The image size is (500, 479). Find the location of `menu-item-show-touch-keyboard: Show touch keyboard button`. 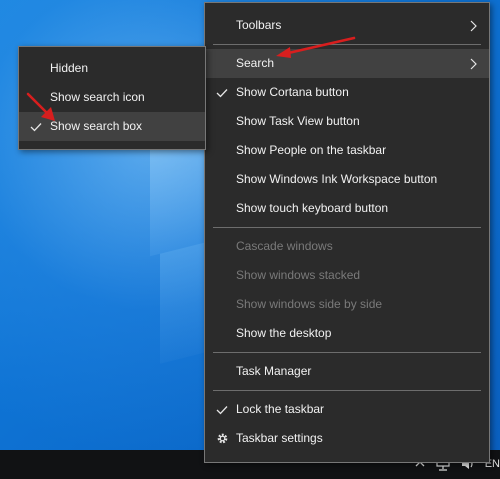

menu-item-show-touch-keyboard: Show touch keyboard button is located at coordinates (347, 208).